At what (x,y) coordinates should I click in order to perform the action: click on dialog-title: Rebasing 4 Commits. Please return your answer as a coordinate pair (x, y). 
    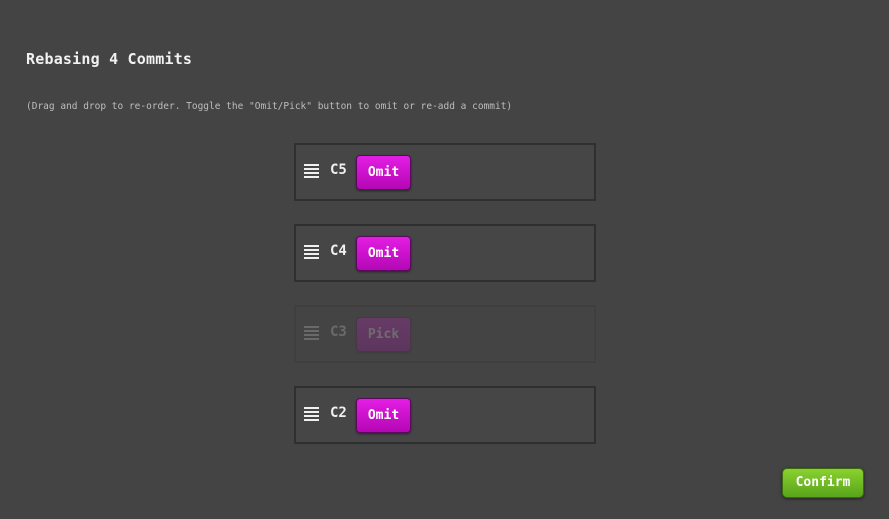
    Looking at the image, I should click on (109, 59).